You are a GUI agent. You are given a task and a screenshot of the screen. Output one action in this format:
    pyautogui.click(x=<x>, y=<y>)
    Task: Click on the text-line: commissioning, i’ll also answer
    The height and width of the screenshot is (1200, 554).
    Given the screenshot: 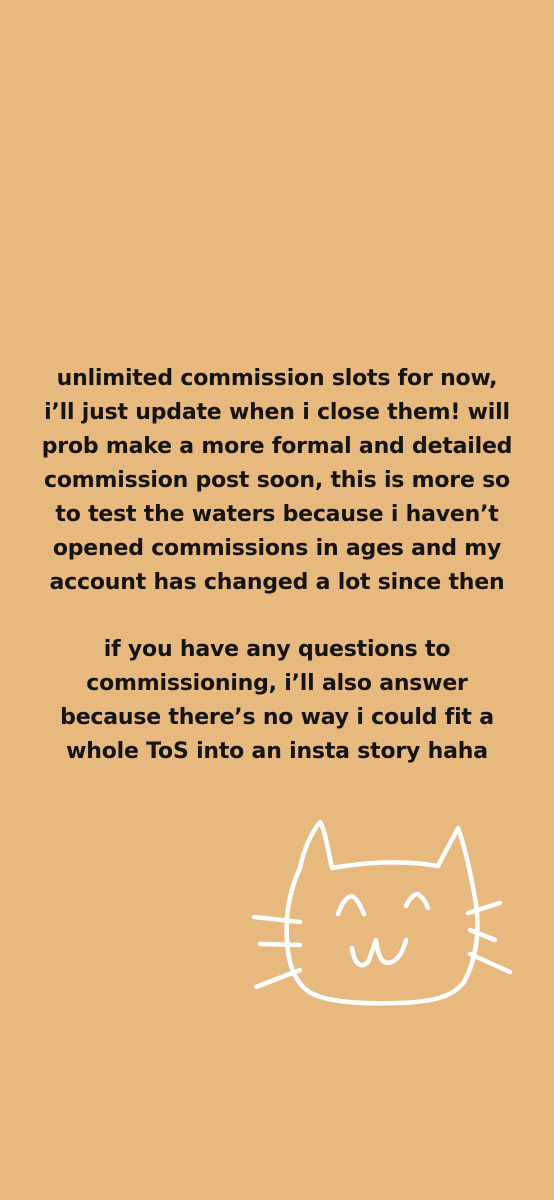 What is the action you would take?
    pyautogui.click(x=277, y=683)
    